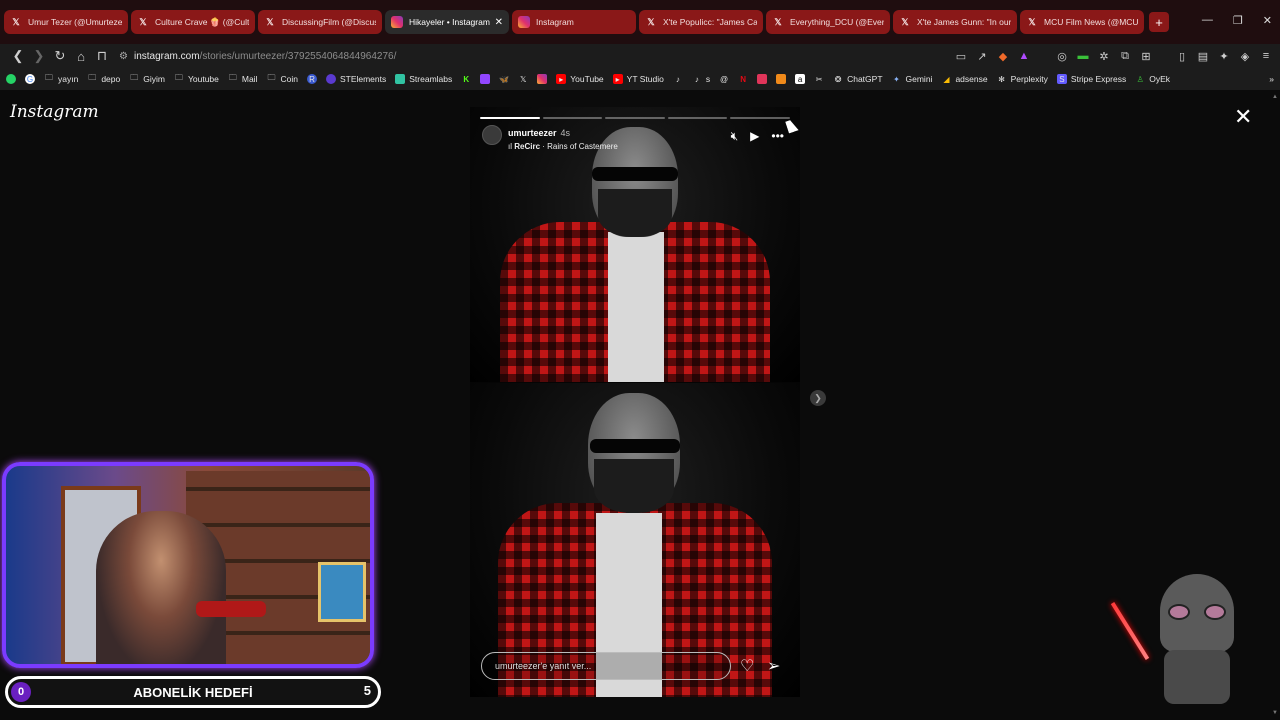 This screenshot has height=720, width=1280. What do you see at coordinates (828, 22) in the screenshot?
I see `tab-everything-dcu: 𝕏 Everything_DCU (@Everyt` at bounding box center [828, 22].